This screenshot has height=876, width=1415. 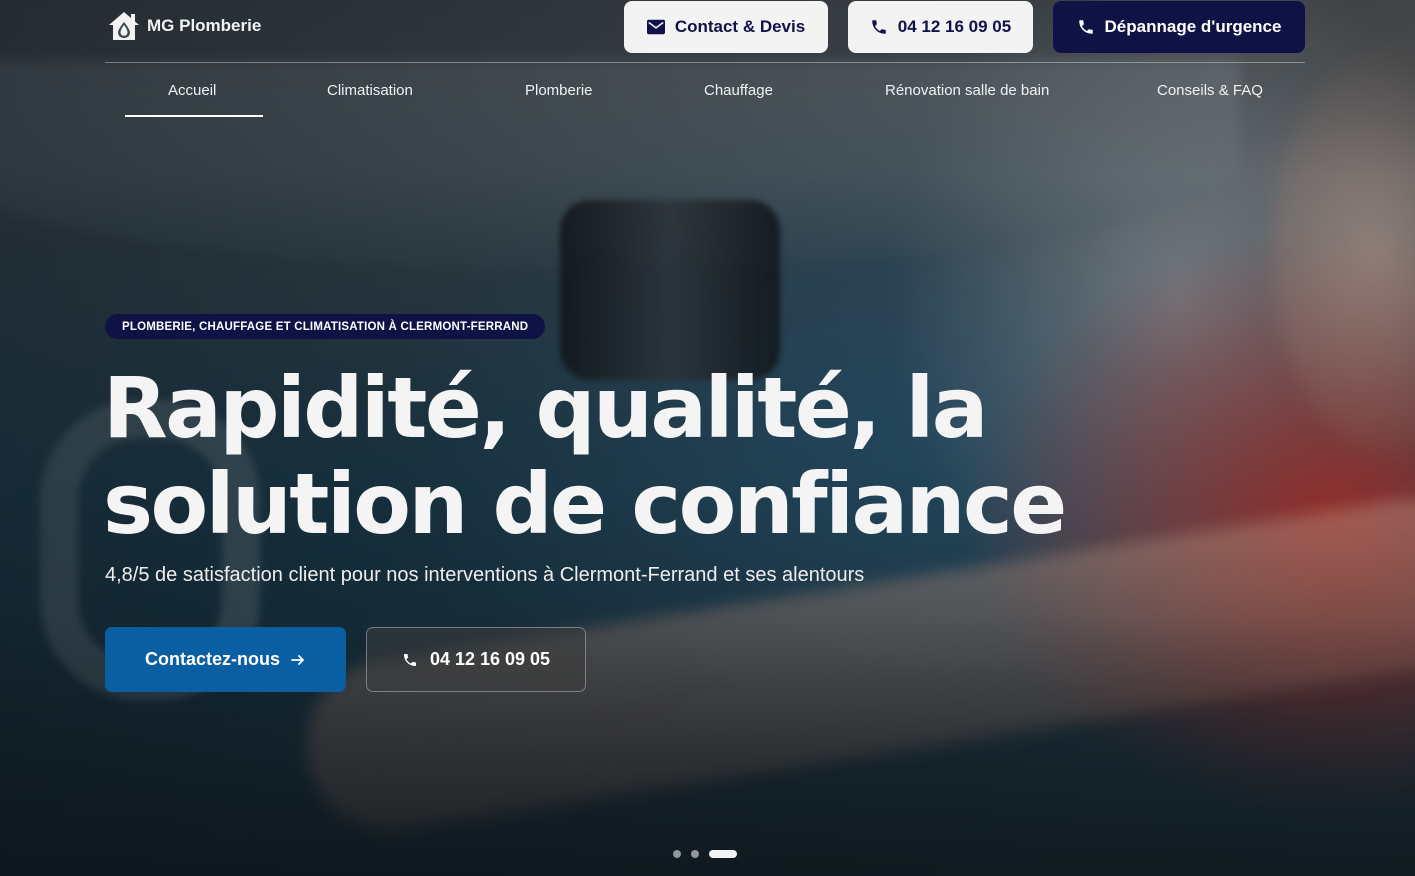 What do you see at coordinates (297, 659) in the screenshot?
I see `arrow-right-icon` at bounding box center [297, 659].